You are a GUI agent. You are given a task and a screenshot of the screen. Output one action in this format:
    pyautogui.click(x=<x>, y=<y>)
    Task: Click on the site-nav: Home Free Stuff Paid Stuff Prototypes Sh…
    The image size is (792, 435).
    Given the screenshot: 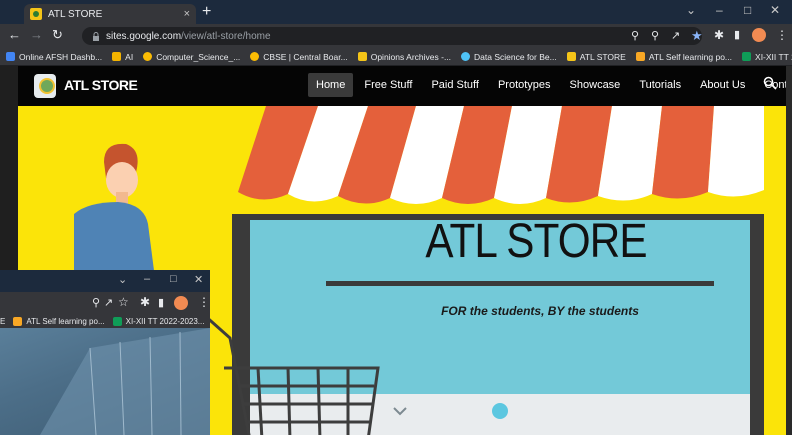 What is the action you would take?
    pyautogui.click(x=550, y=85)
    